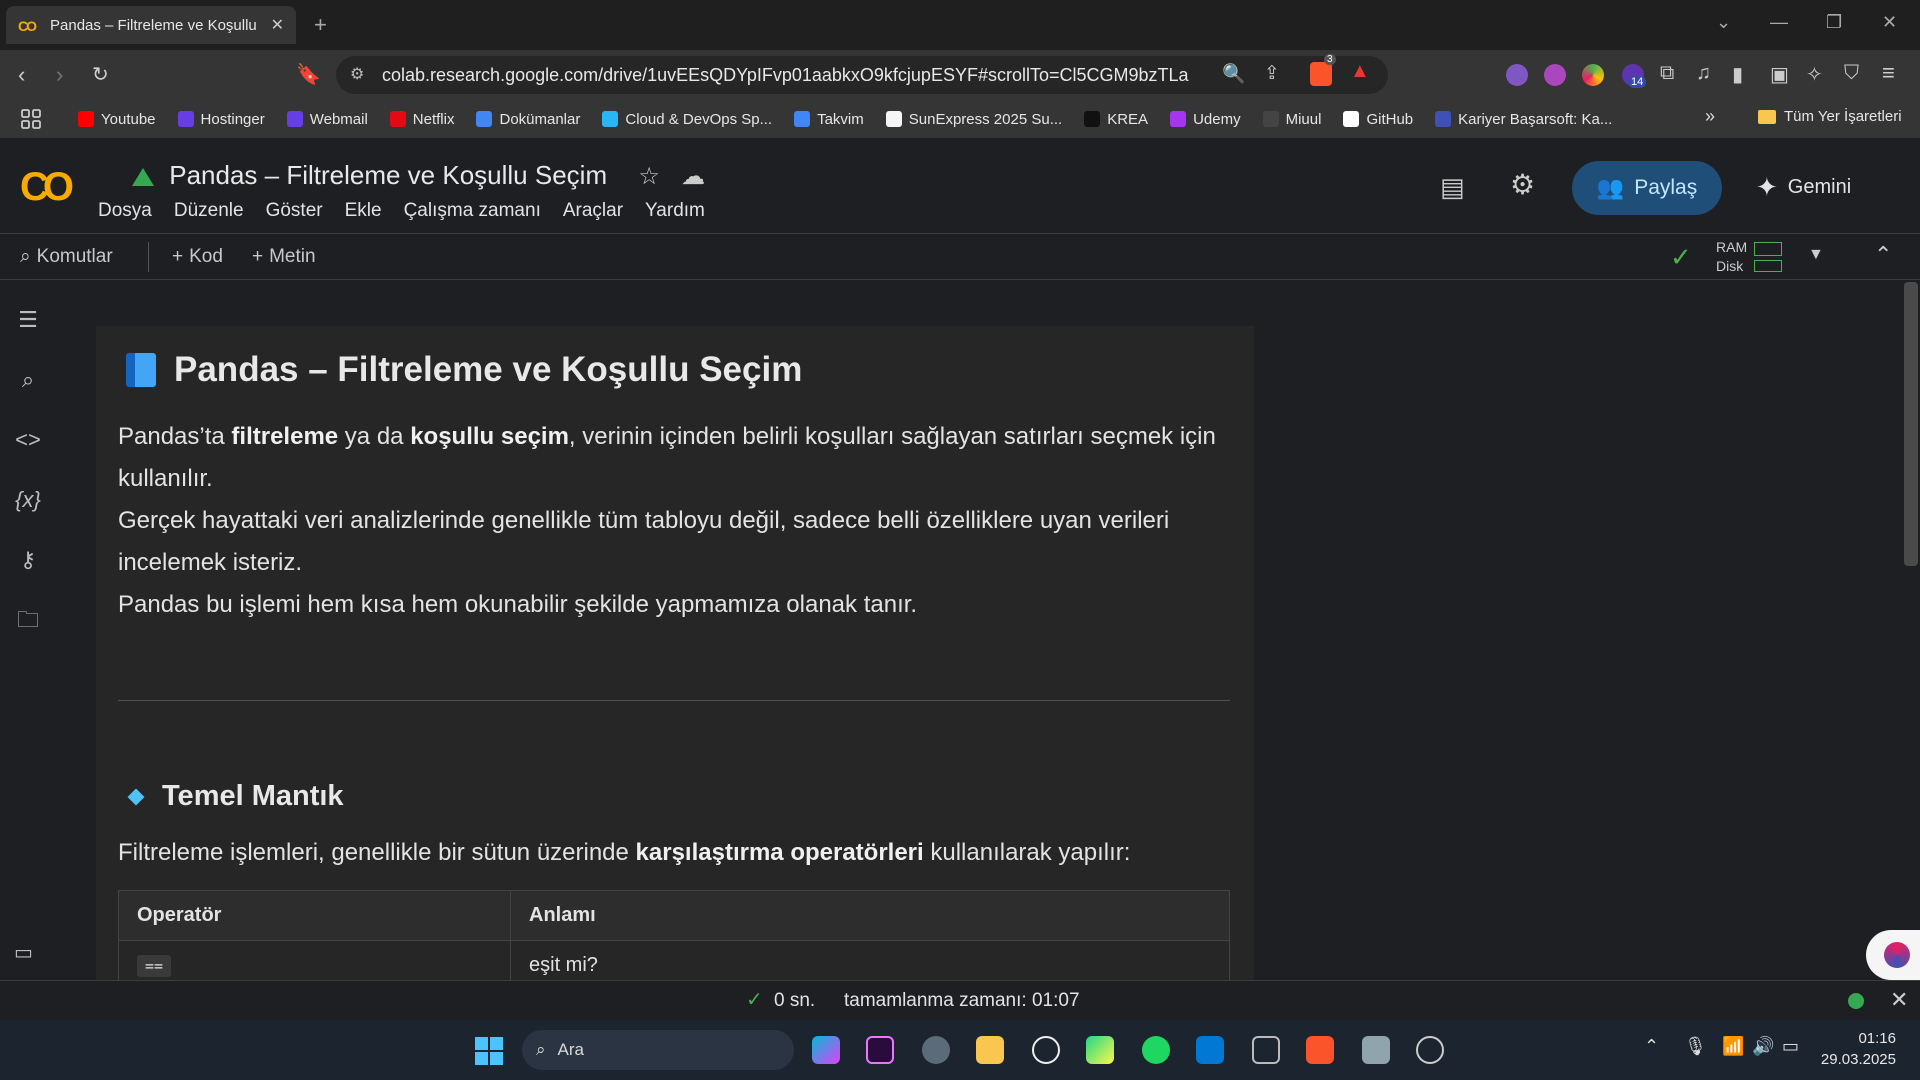 This screenshot has height=1080, width=1920. Describe the element at coordinates (28, 440) in the screenshot. I see `code-snippets-icon: <>` at that location.